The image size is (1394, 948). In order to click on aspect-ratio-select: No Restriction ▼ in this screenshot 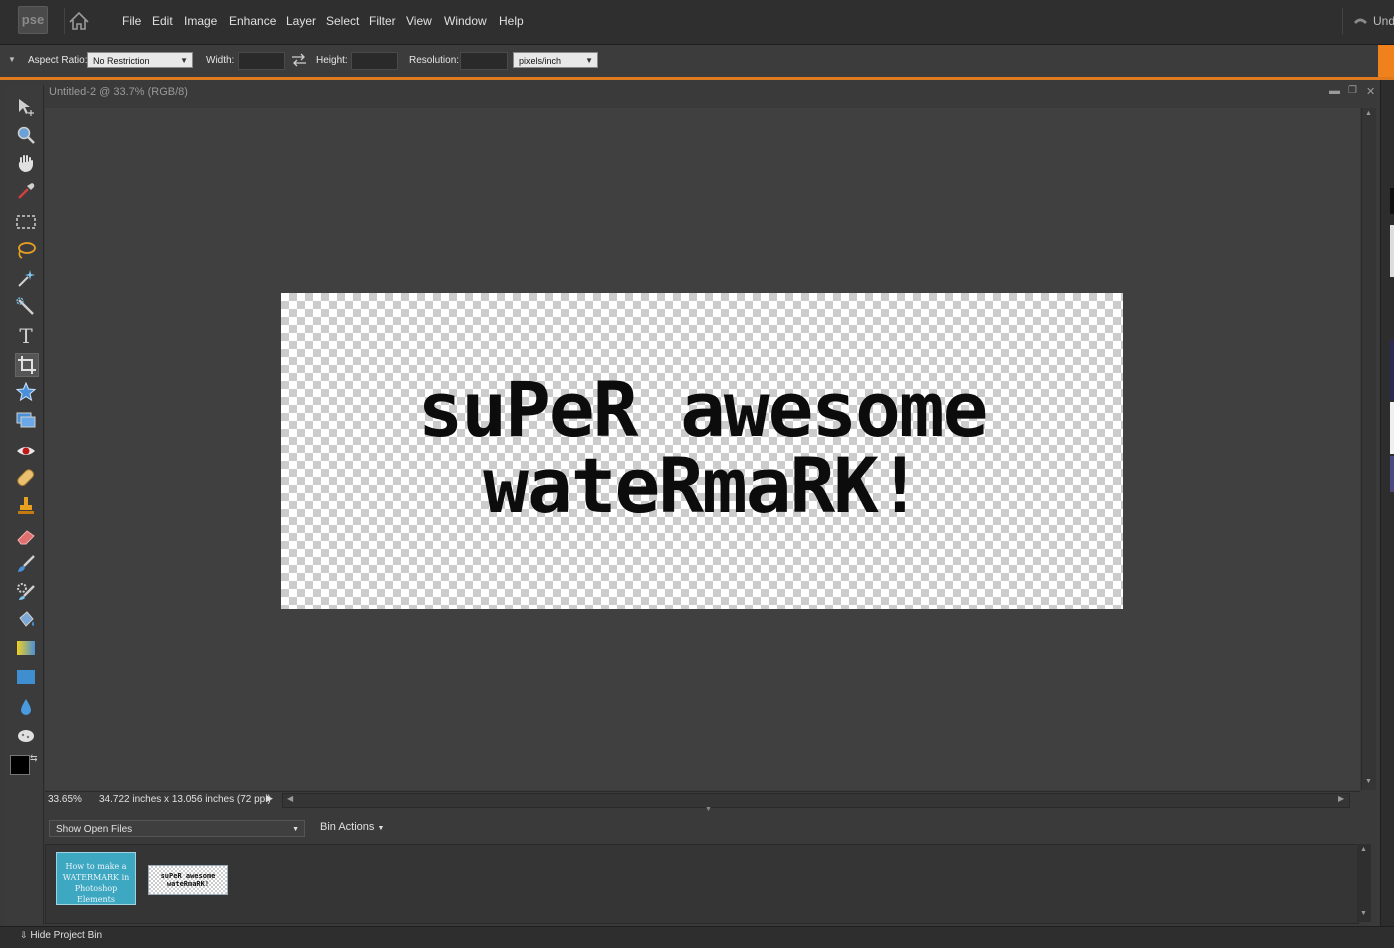, I will do `click(140, 60)`.